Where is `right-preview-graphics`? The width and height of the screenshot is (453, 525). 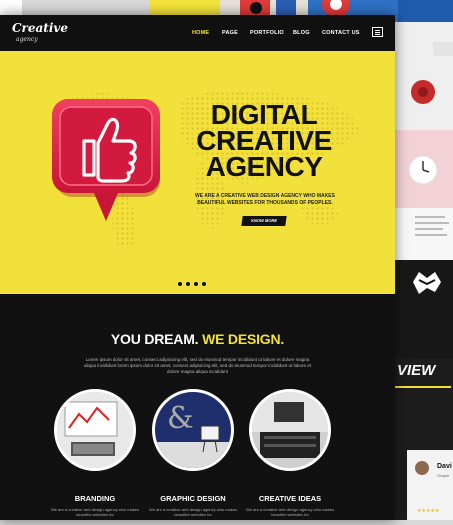
right-preview-graphics is located at coordinates (424, 396).